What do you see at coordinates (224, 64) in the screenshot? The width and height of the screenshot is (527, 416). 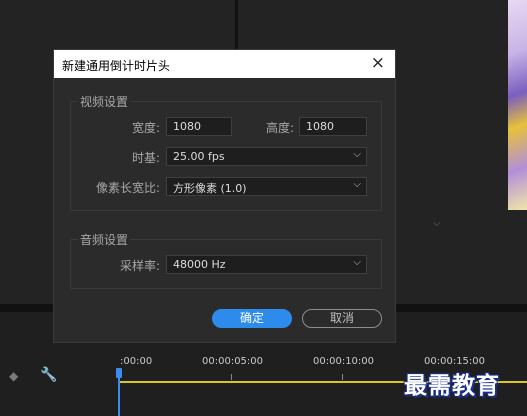 I see `dialog-titlebar: 新建通用倒计时片头 ×` at bounding box center [224, 64].